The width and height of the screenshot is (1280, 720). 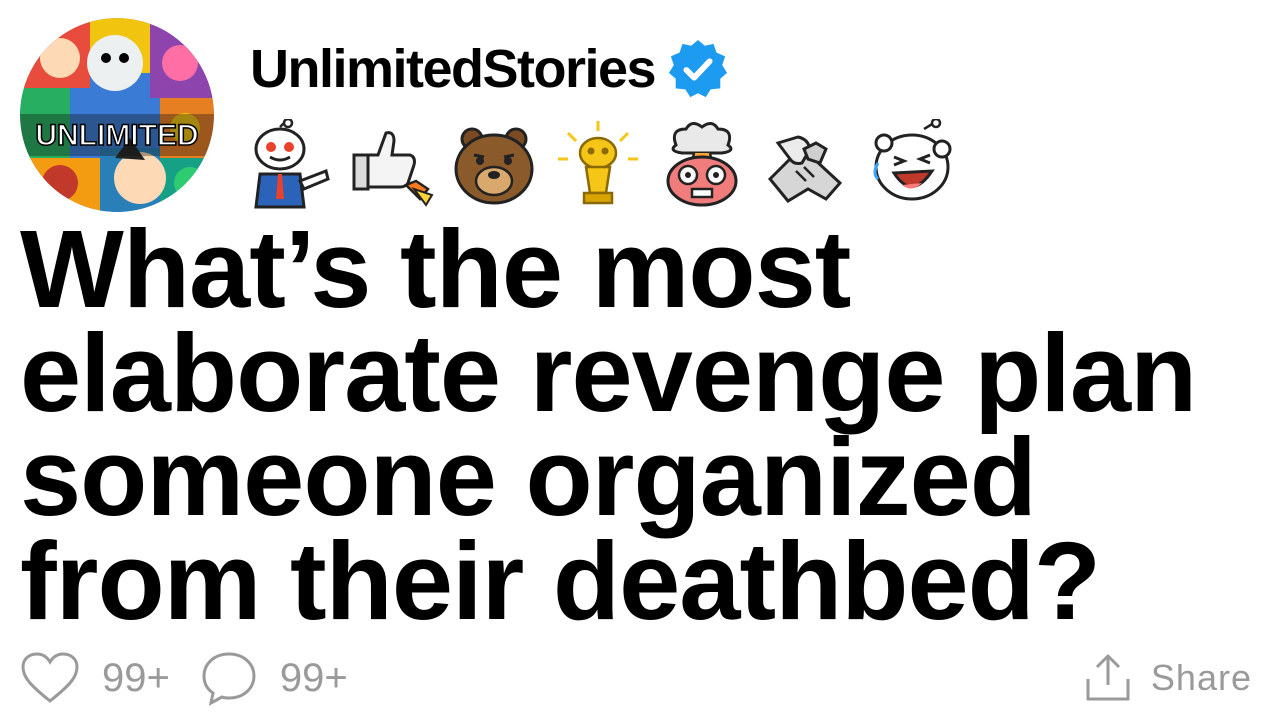 I want to click on engagement-stats: 99+ 99+, so click(x=199, y=678).